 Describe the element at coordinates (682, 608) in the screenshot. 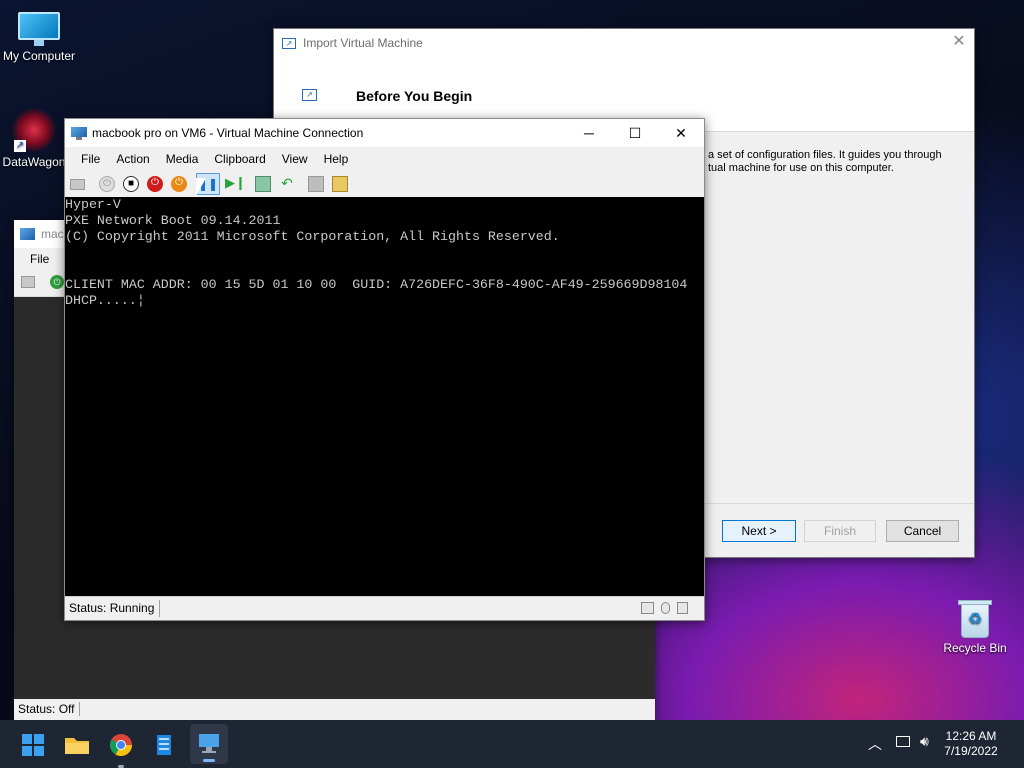

I see `lock-icon` at that location.